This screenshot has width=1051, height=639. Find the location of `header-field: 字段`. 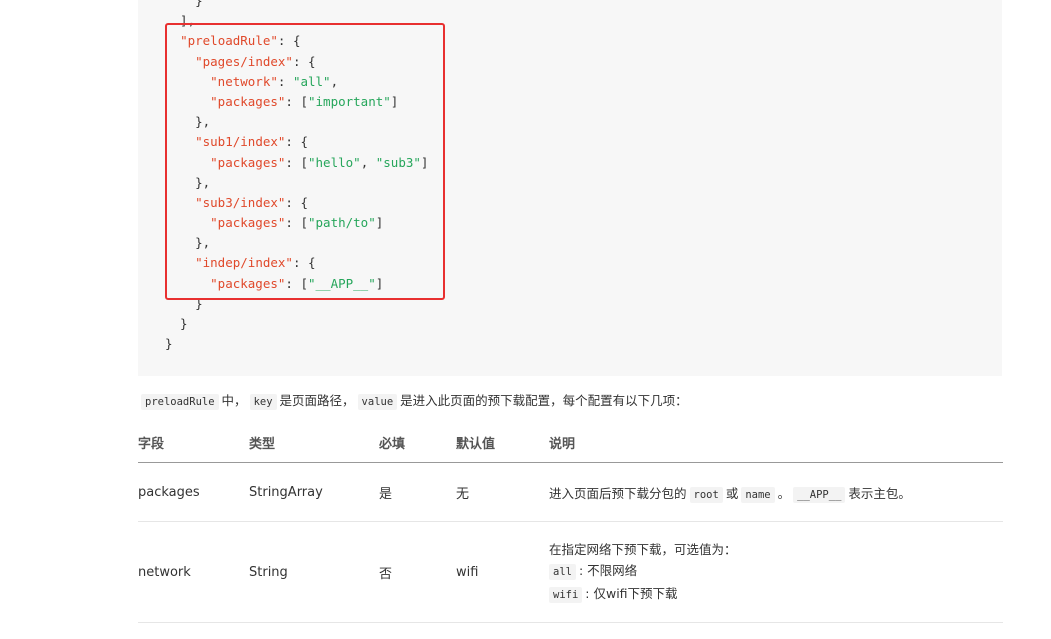

header-field: 字段 is located at coordinates (193, 443).